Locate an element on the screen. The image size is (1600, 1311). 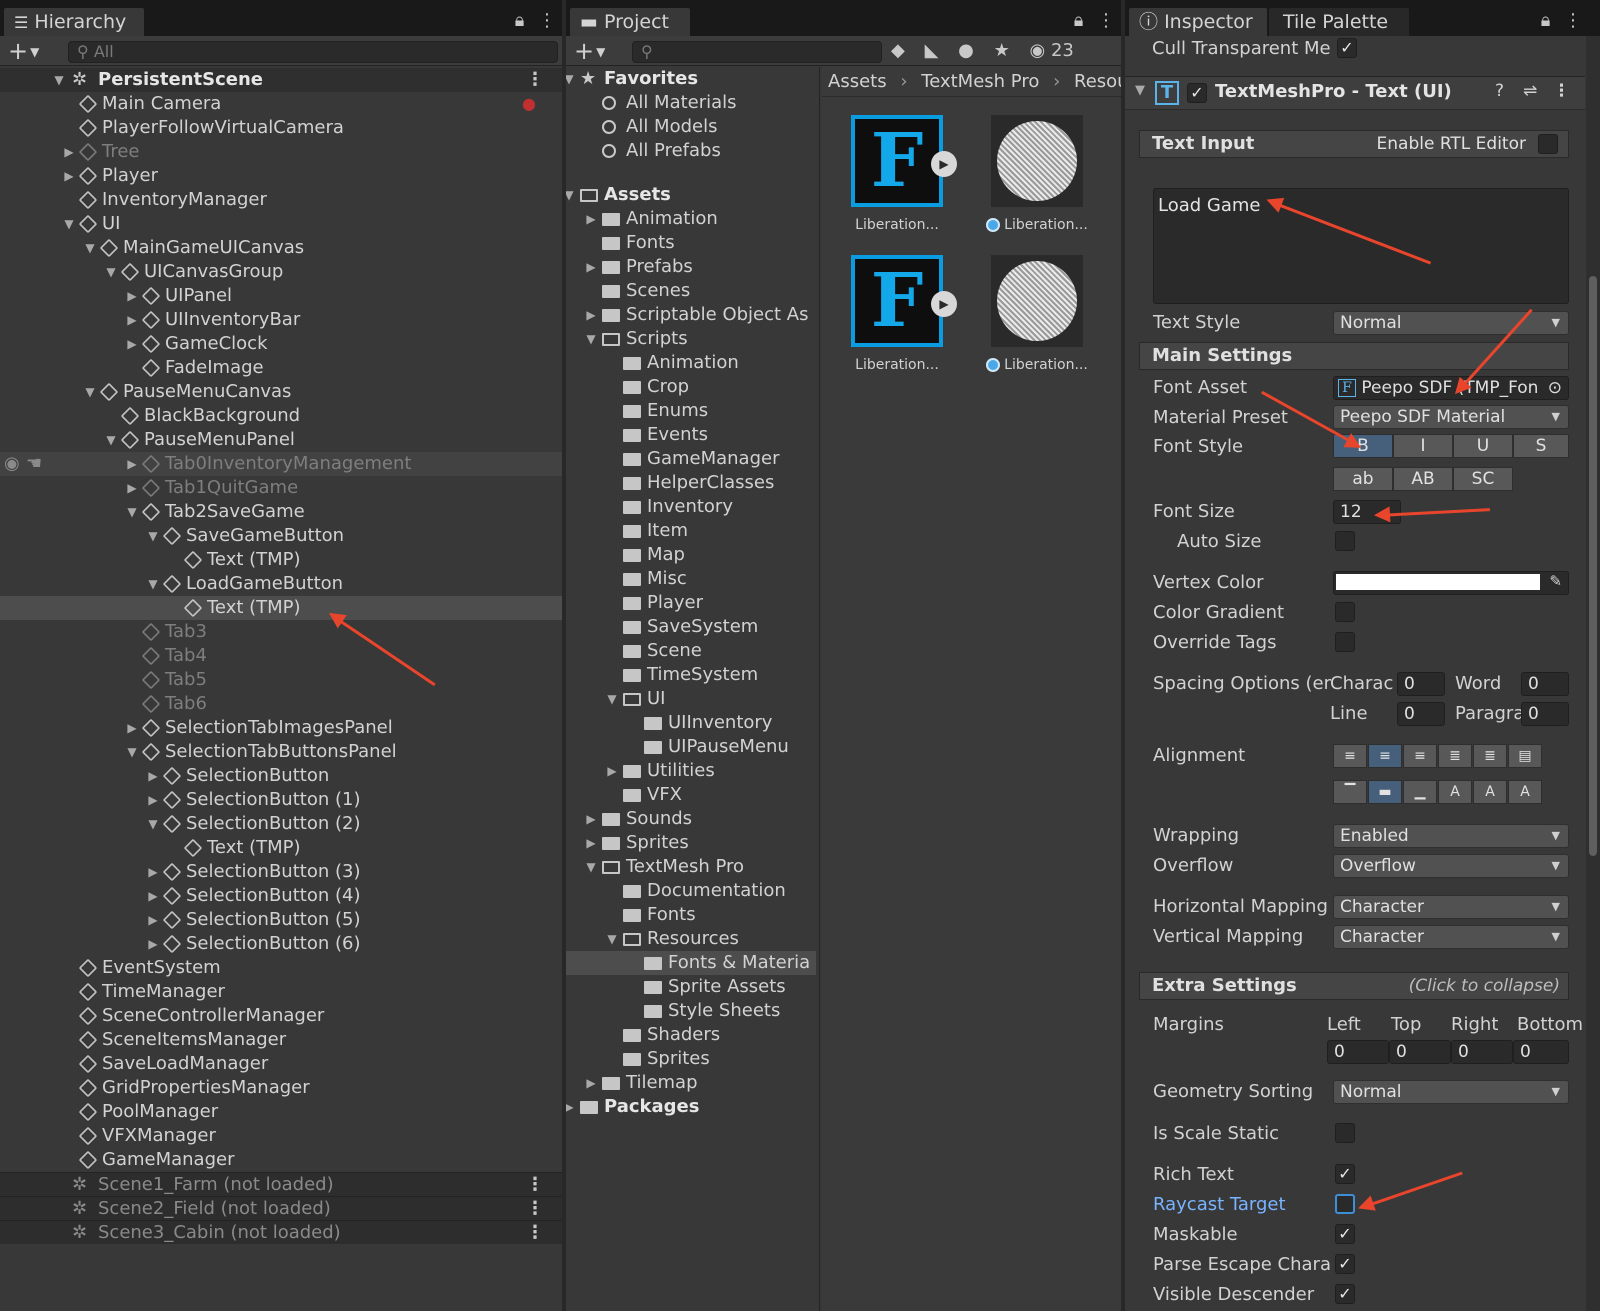
material-preset-dropdown: Peepo SDF Material is located at coordinates (1451, 417).